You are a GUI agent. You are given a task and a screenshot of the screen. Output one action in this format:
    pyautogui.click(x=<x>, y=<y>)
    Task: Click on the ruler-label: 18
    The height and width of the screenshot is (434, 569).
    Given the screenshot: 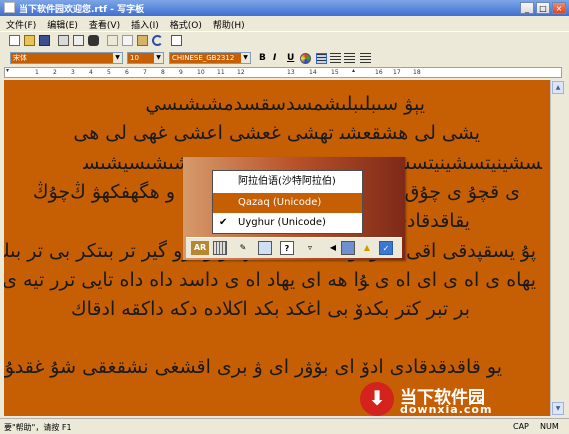 What is the action you would take?
    pyautogui.click(x=417, y=72)
    